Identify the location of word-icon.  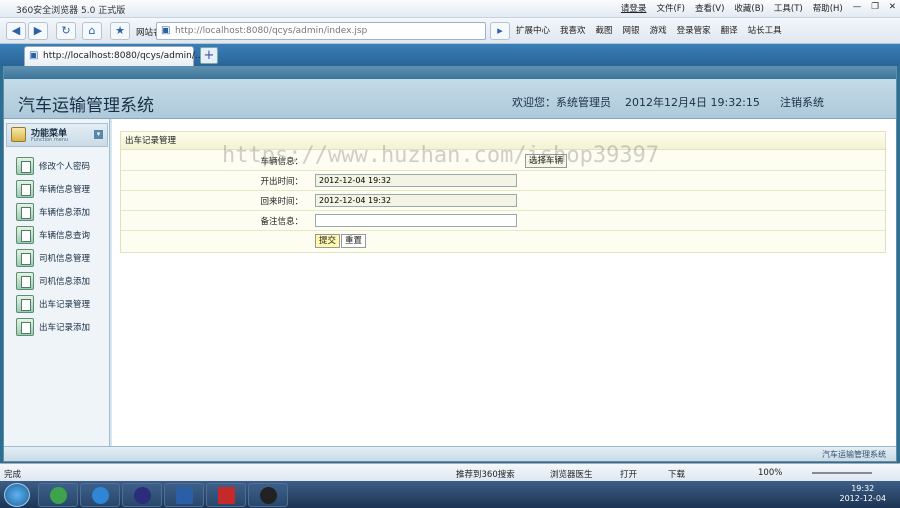
(184, 495).